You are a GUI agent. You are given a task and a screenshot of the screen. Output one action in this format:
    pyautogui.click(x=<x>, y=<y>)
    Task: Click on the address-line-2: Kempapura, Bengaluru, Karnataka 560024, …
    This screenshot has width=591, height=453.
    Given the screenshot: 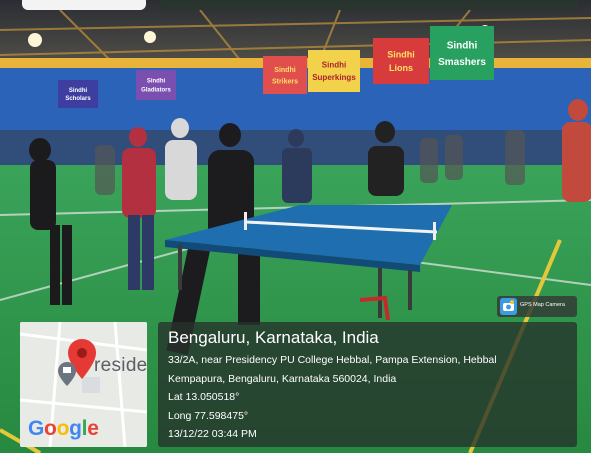 What is the action you would take?
    pyautogui.click(x=282, y=379)
    